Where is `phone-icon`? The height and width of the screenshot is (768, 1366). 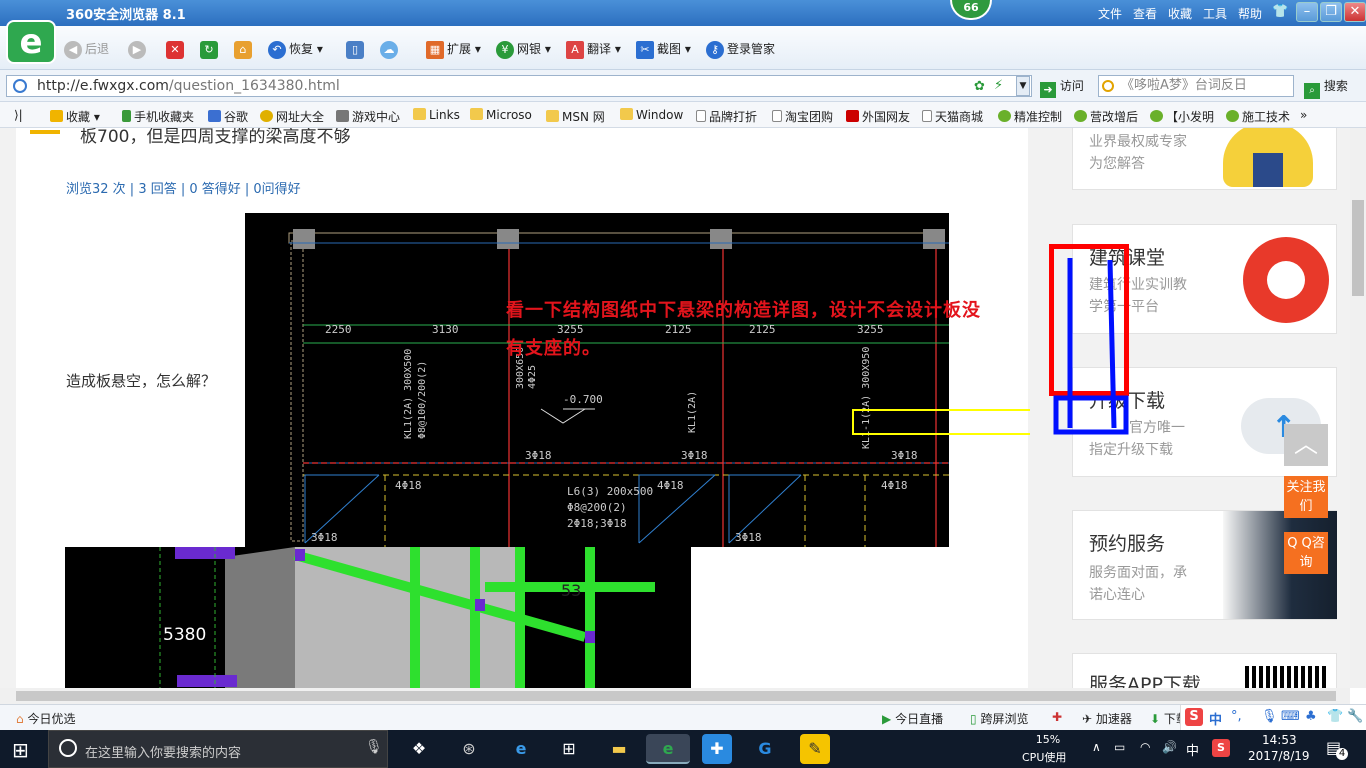
phone-icon is located at coordinates (126, 116).